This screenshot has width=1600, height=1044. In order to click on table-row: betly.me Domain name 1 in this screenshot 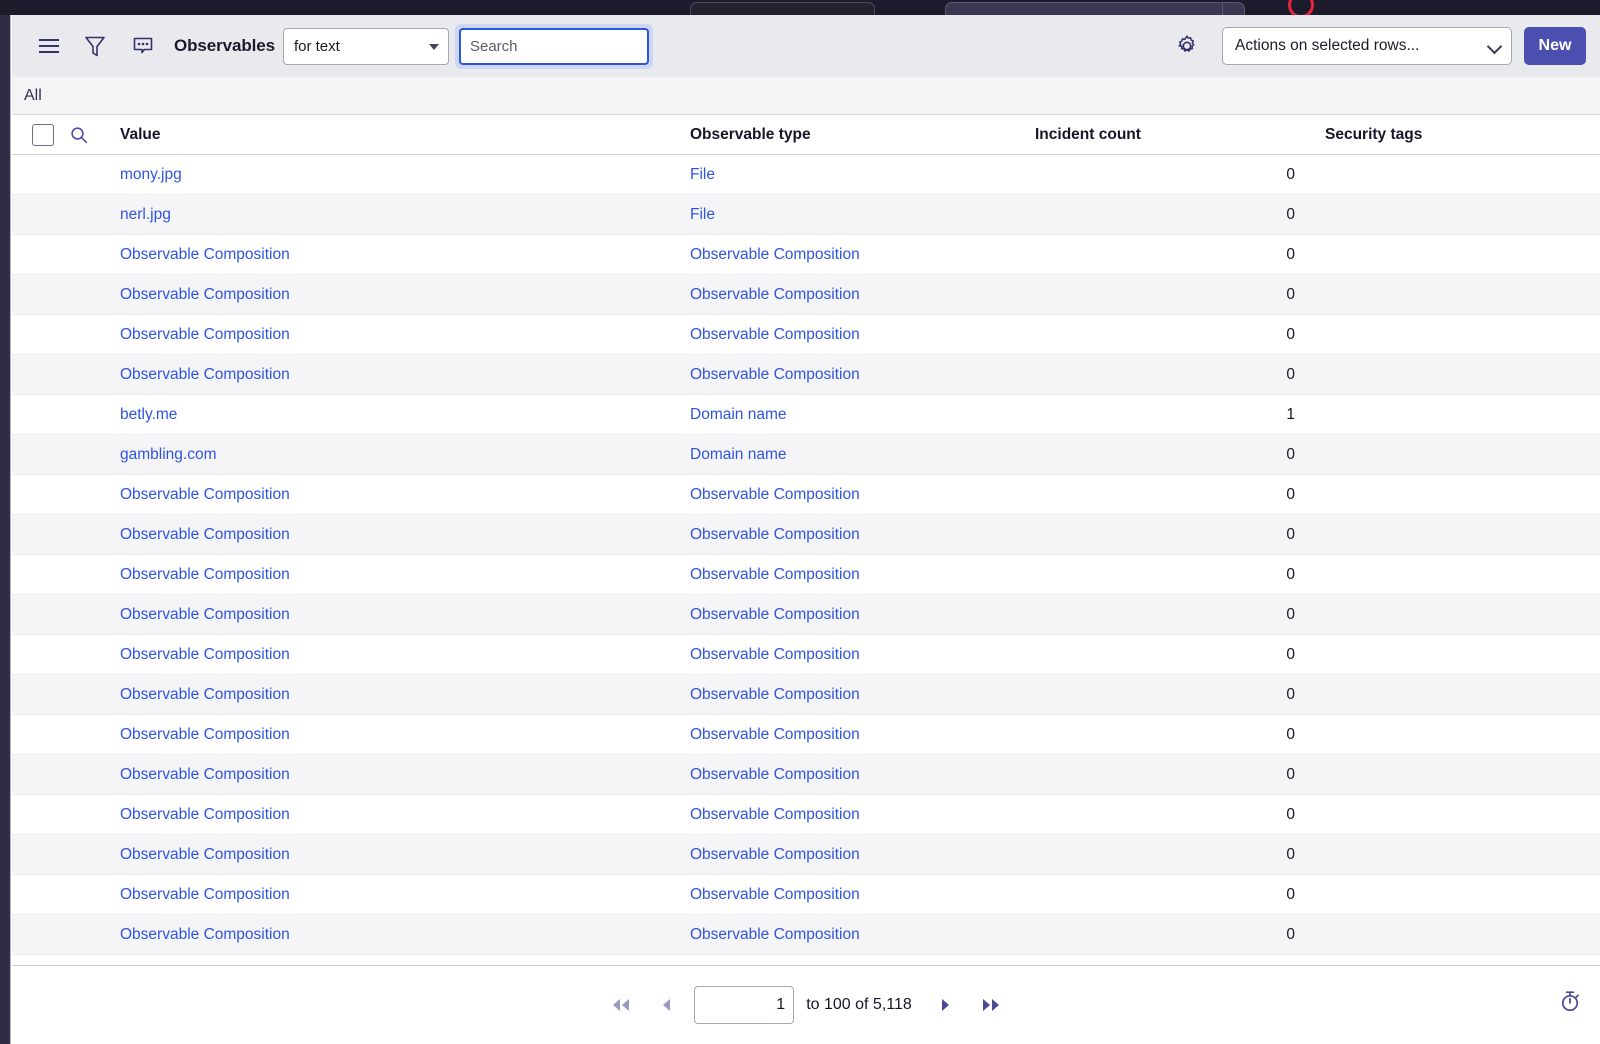, I will do `click(806, 415)`.